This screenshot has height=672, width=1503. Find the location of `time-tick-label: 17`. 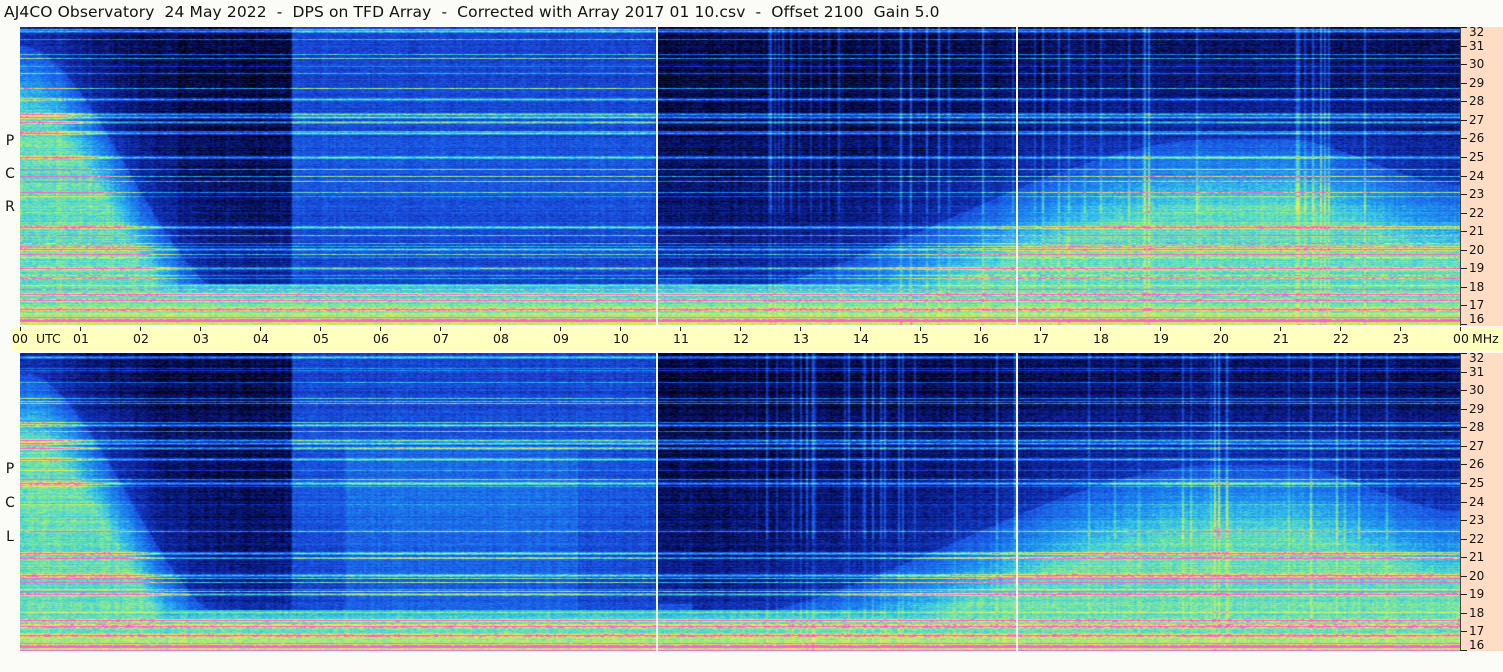

time-tick-label: 17 is located at coordinates (1041, 338).